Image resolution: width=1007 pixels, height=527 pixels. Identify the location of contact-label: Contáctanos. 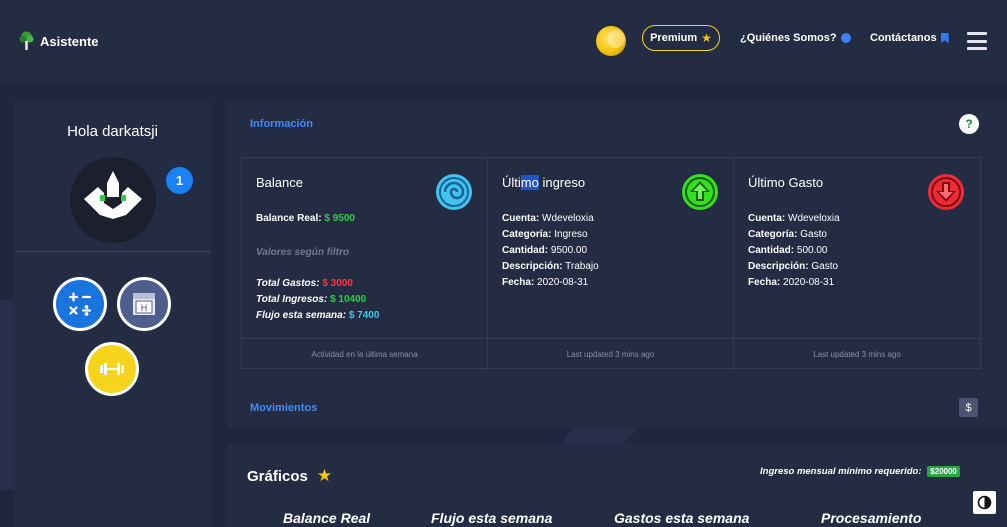
(903, 38).